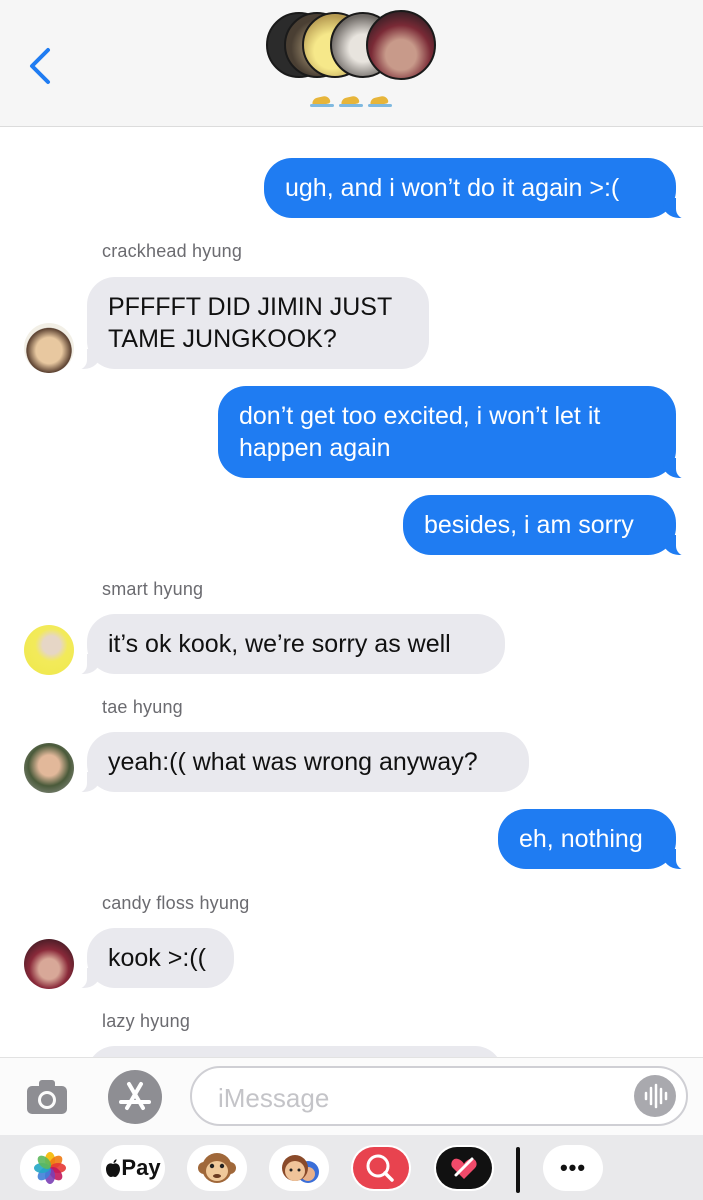 This screenshot has width=703, height=1200. I want to click on monkey-animoji-icon, so click(217, 1168).